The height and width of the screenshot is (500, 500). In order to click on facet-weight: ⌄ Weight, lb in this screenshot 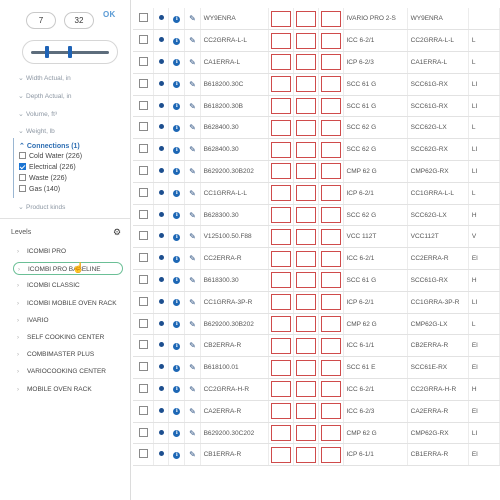, I will do `click(36, 131)`.